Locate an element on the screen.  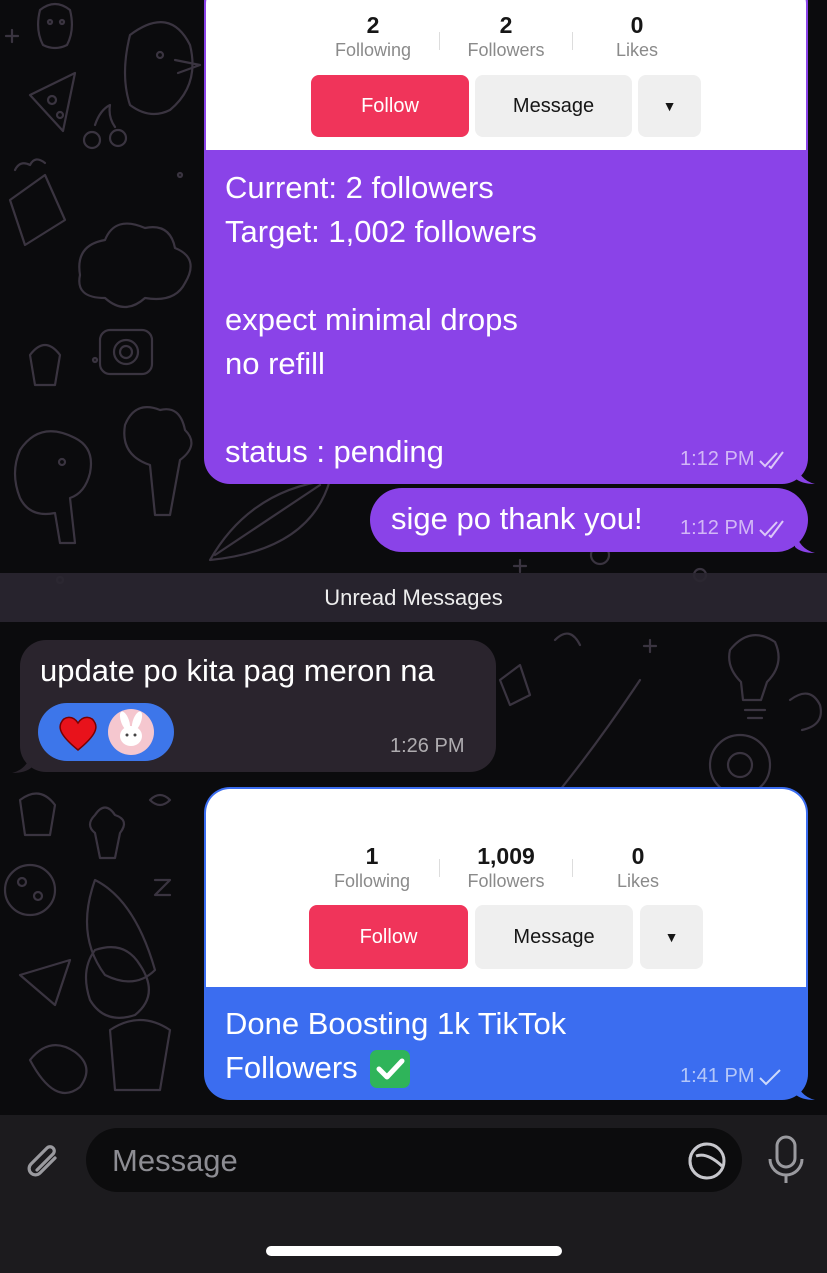
sticker-icon is located at coordinates (707, 1161).